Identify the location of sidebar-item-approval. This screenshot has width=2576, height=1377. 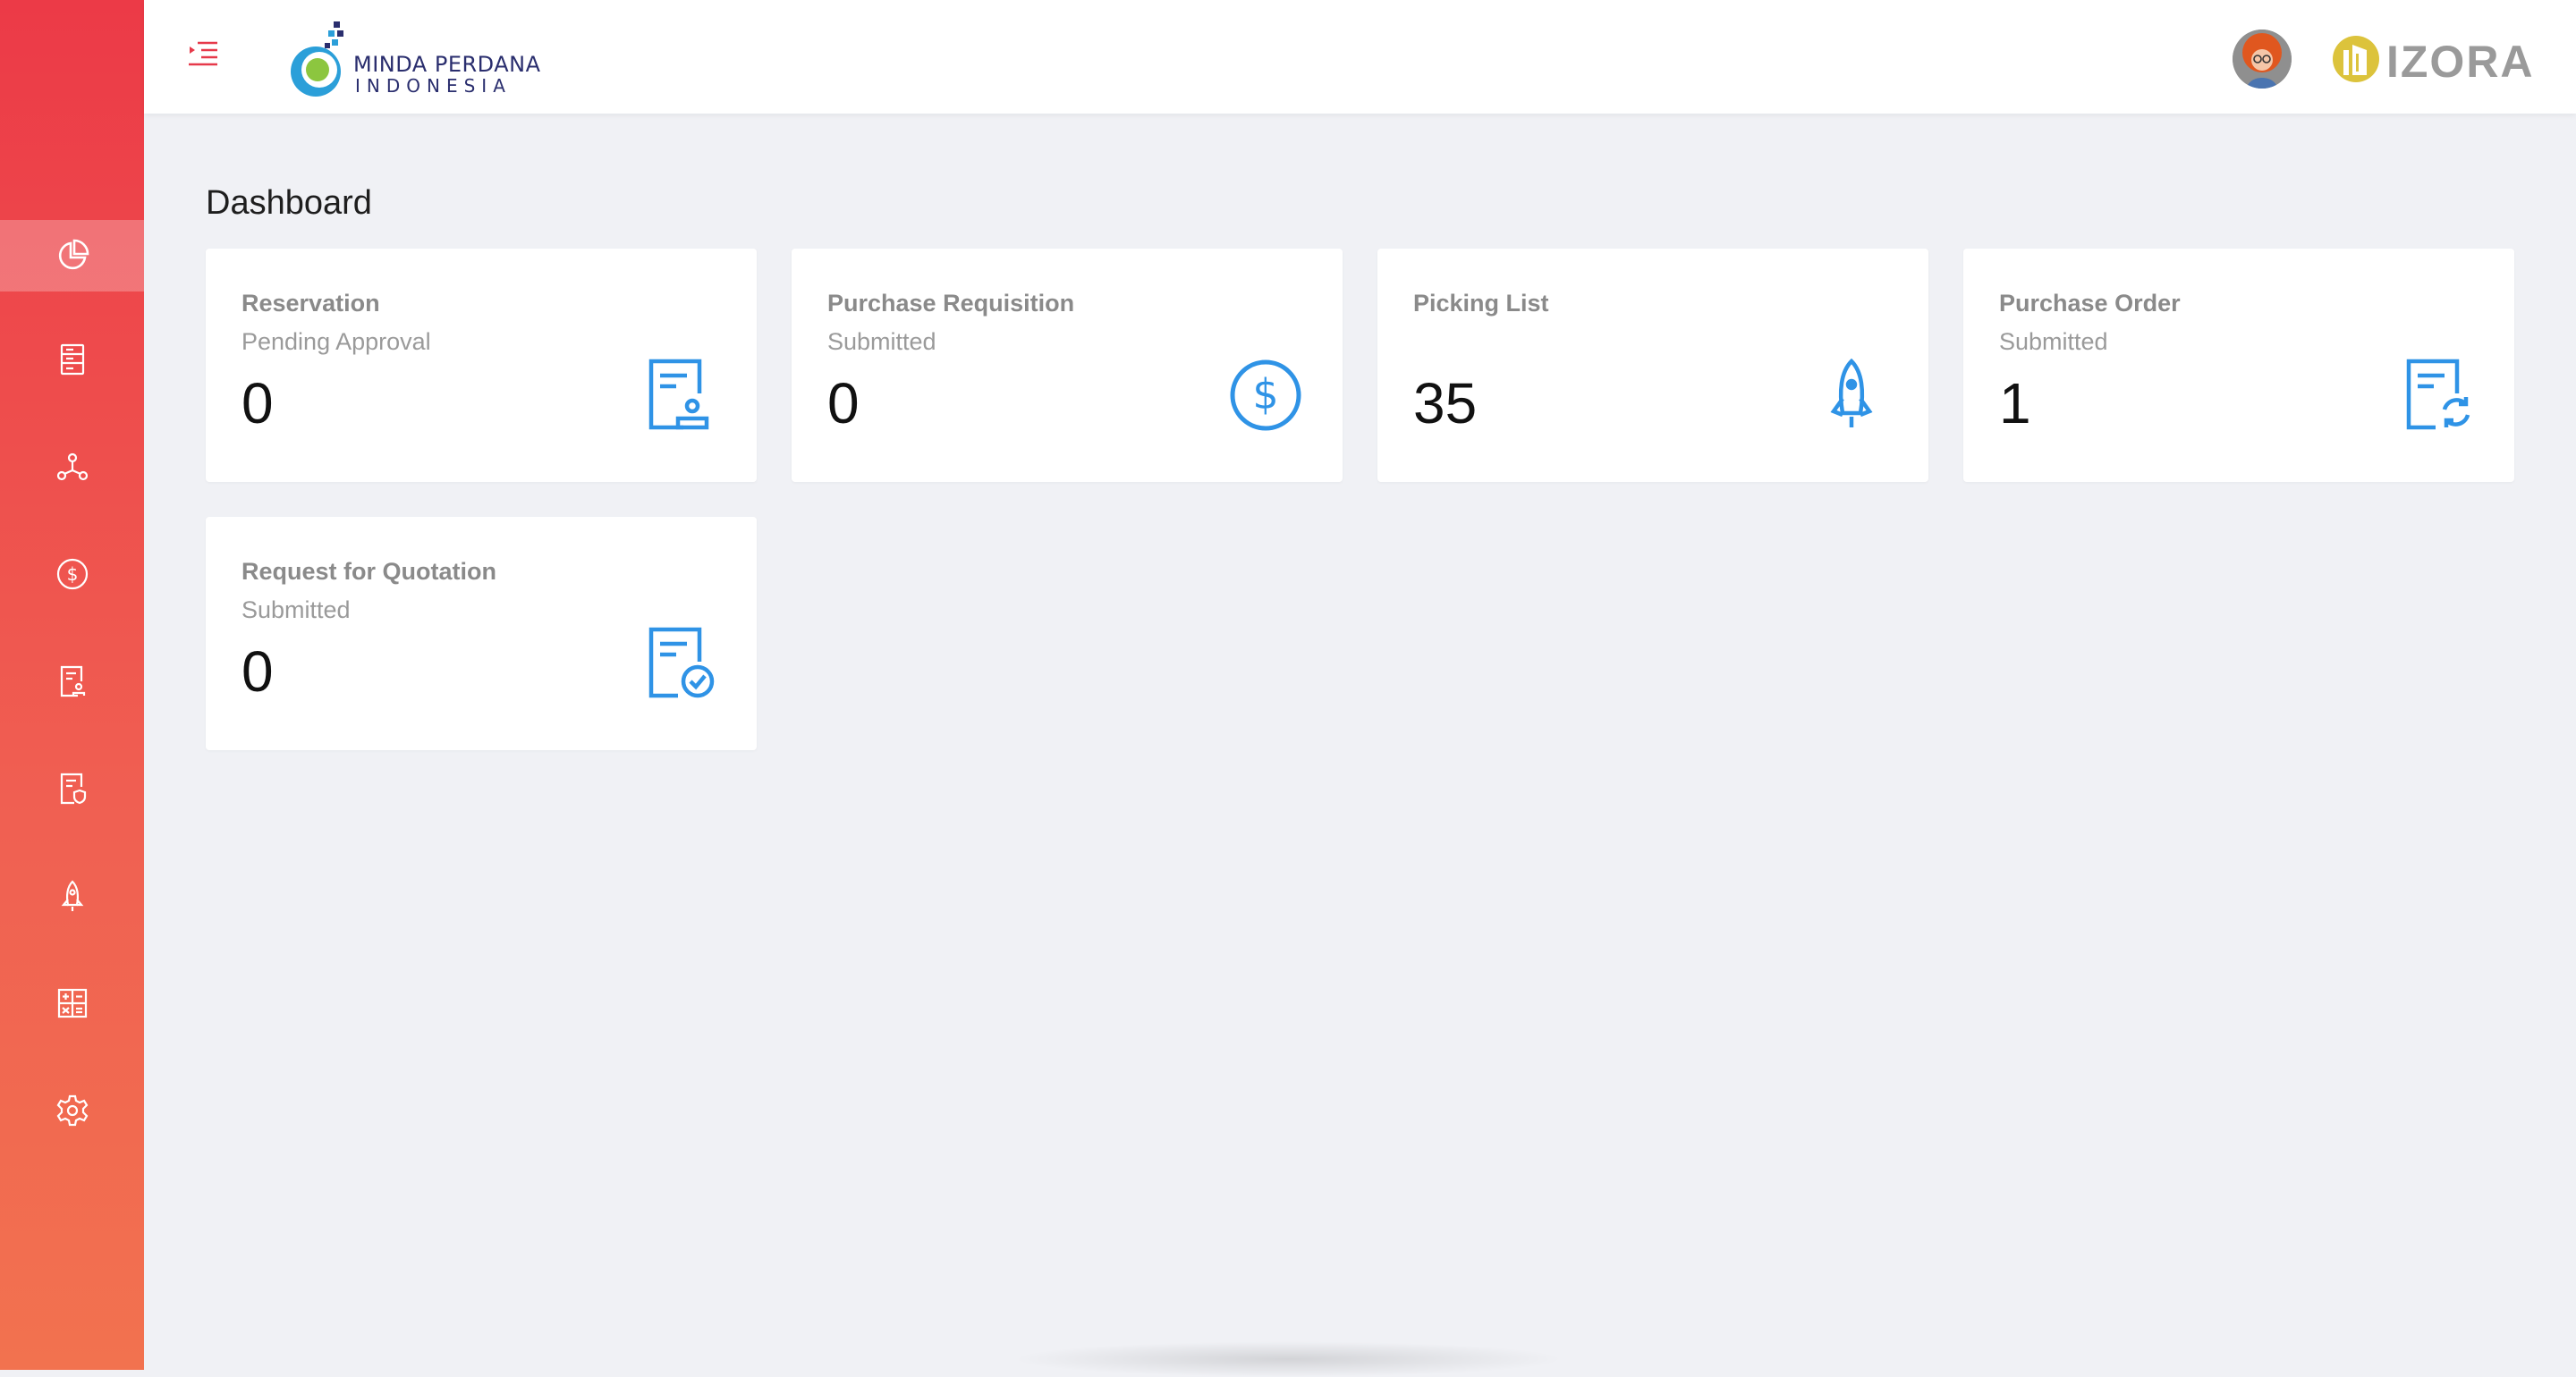
(72, 788).